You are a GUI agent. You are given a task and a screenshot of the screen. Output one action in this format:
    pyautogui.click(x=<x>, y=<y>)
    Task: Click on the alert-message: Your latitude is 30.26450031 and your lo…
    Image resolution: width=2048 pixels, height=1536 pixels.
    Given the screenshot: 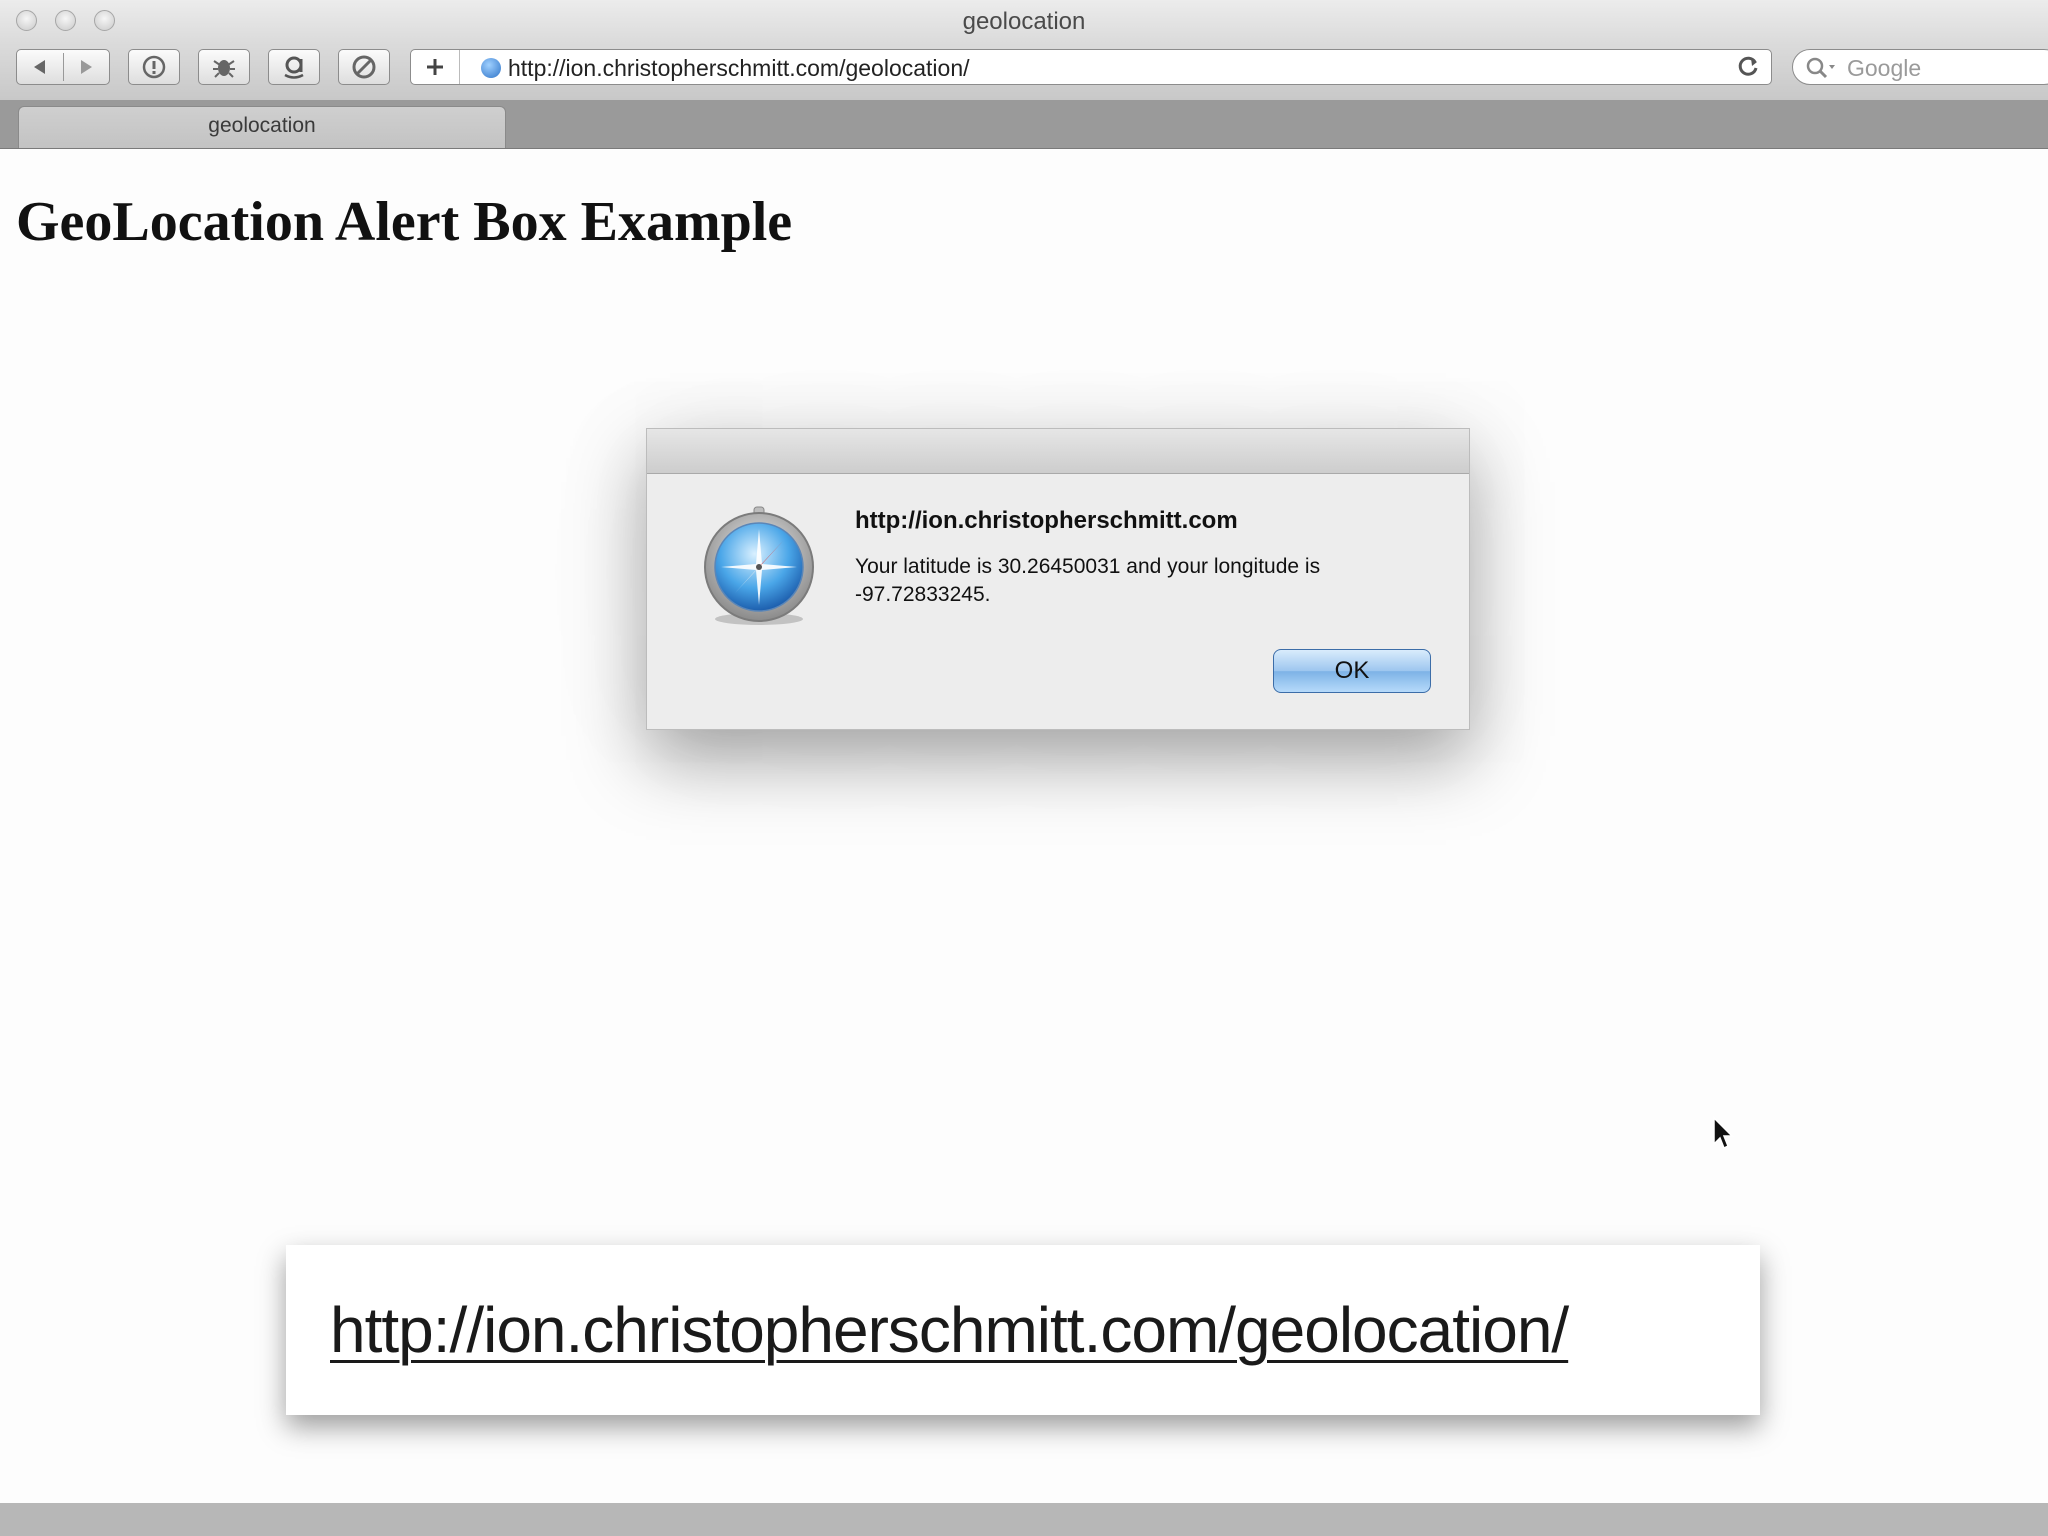 What is the action you would take?
    pyautogui.click(x=1088, y=580)
    